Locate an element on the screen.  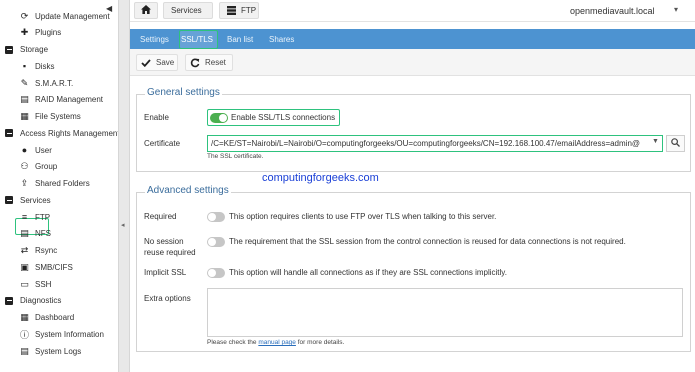
certificate-search-button is located at coordinates (675, 143).